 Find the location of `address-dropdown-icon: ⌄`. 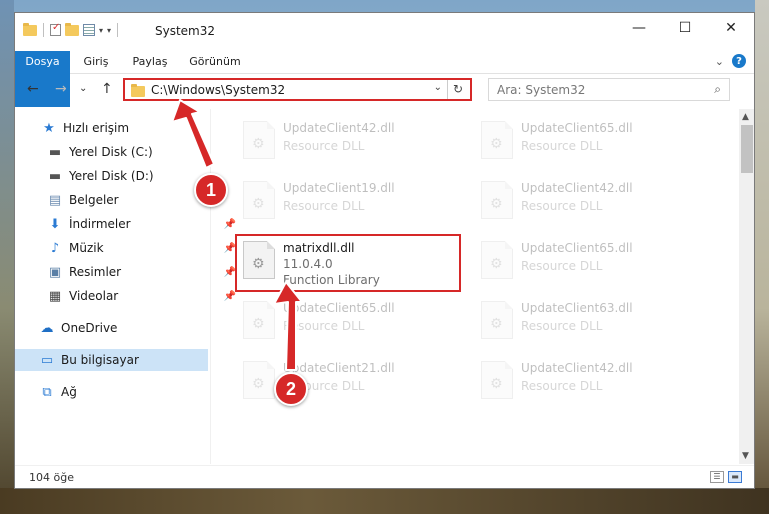

address-dropdown-icon: ⌄ is located at coordinates (438, 87).